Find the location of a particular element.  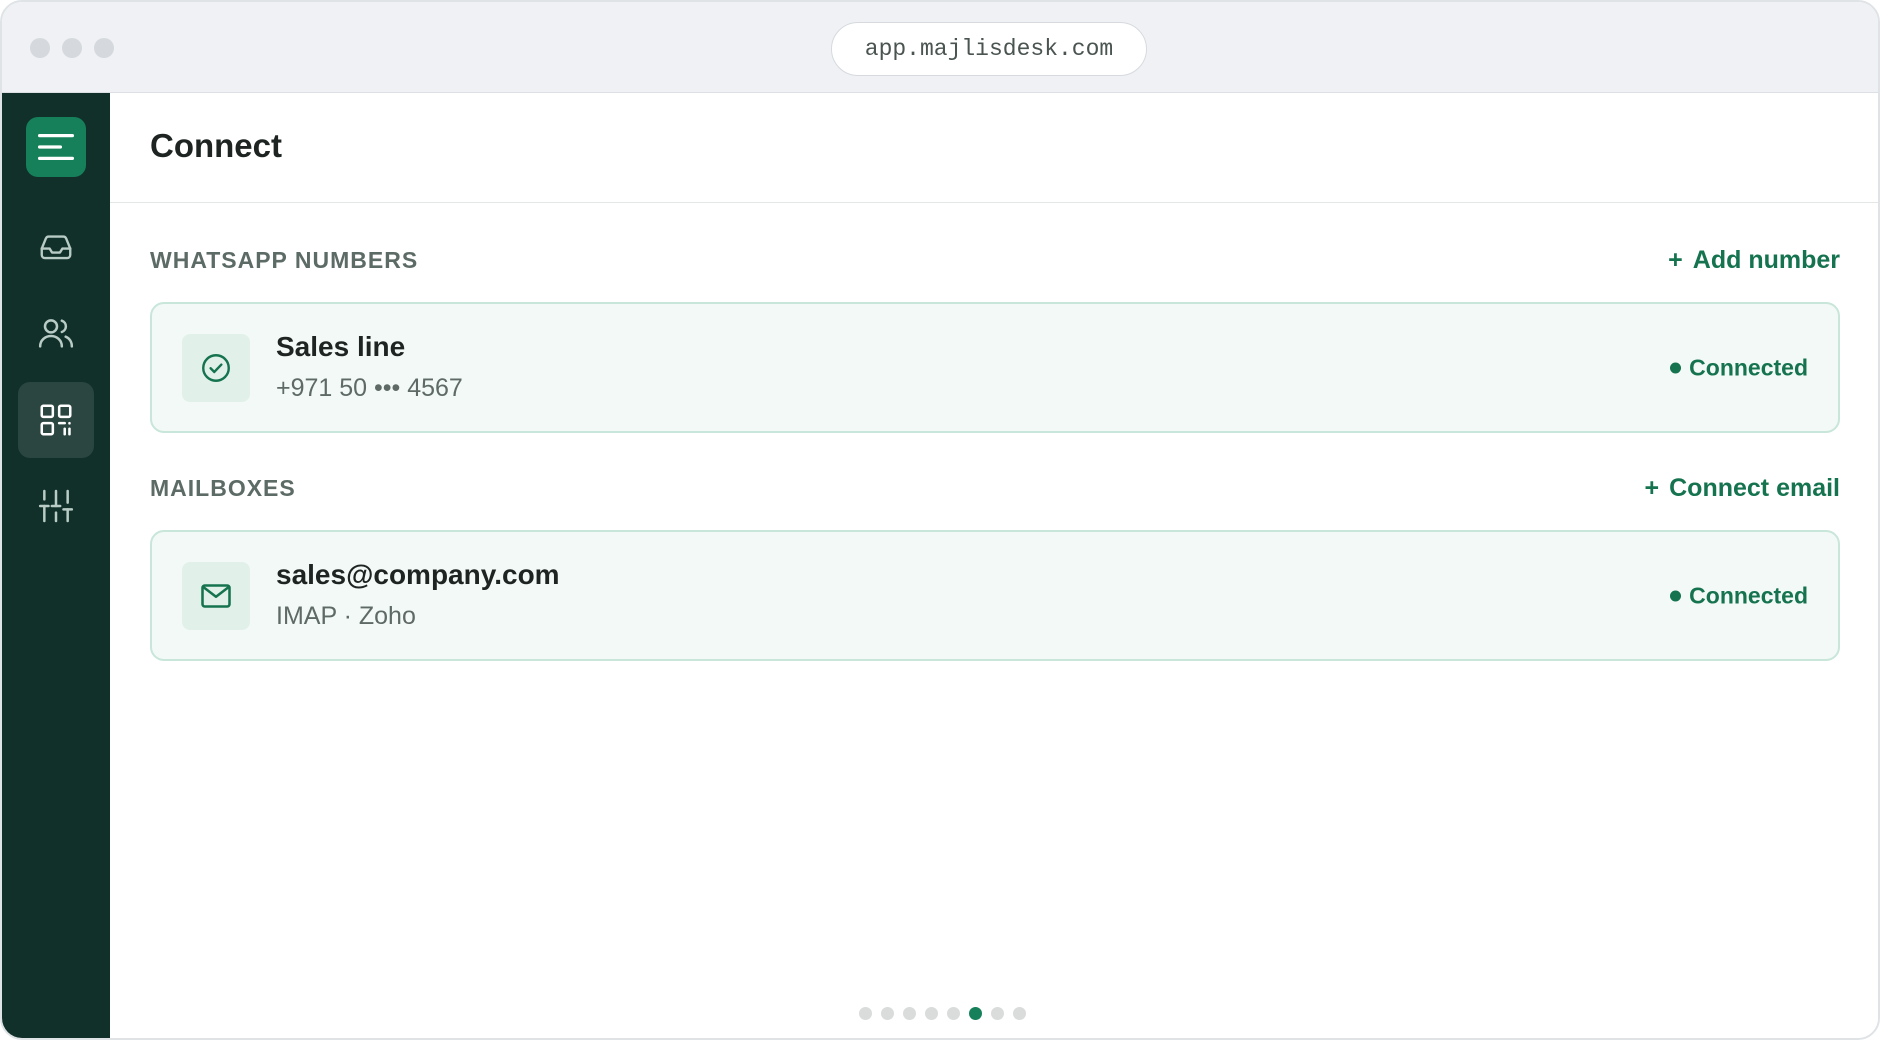

address-bar: app.majlisdesk.com is located at coordinates (989, 49).